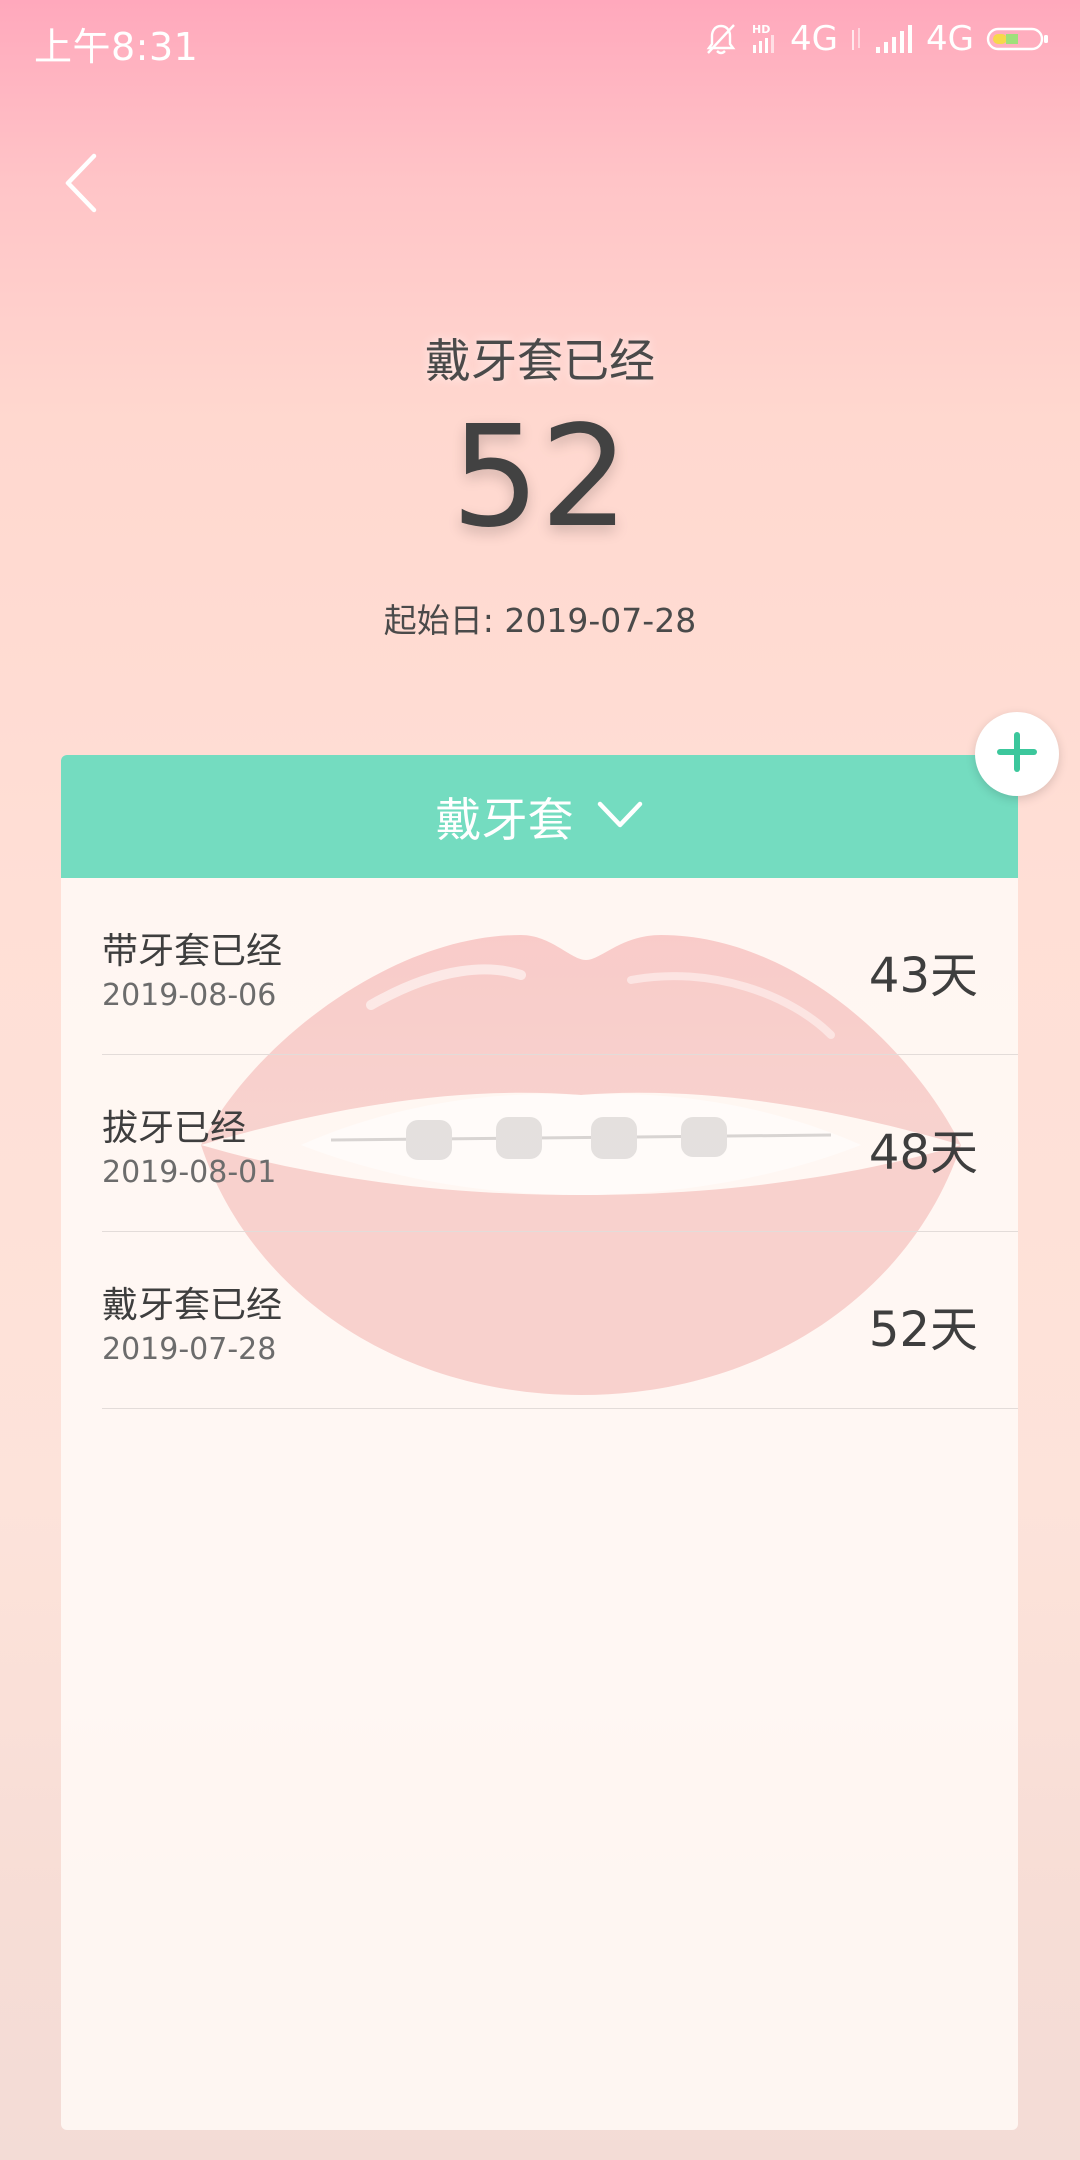 The width and height of the screenshot is (1080, 2160). Describe the element at coordinates (82, 187) in the screenshot. I see `chevron-left-icon` at that location.